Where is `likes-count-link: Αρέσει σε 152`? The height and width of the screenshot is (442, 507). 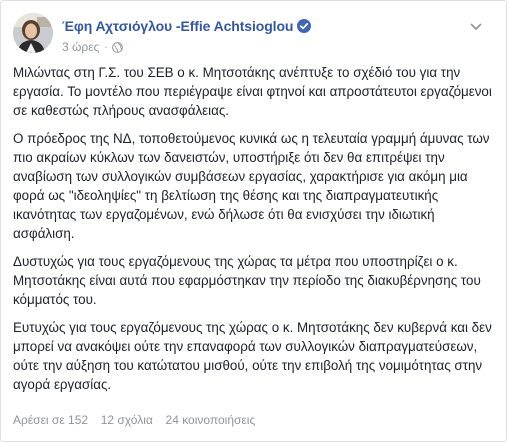
likes-count-link: Αρέσει σε 152 is located at coordinates (50, 420).